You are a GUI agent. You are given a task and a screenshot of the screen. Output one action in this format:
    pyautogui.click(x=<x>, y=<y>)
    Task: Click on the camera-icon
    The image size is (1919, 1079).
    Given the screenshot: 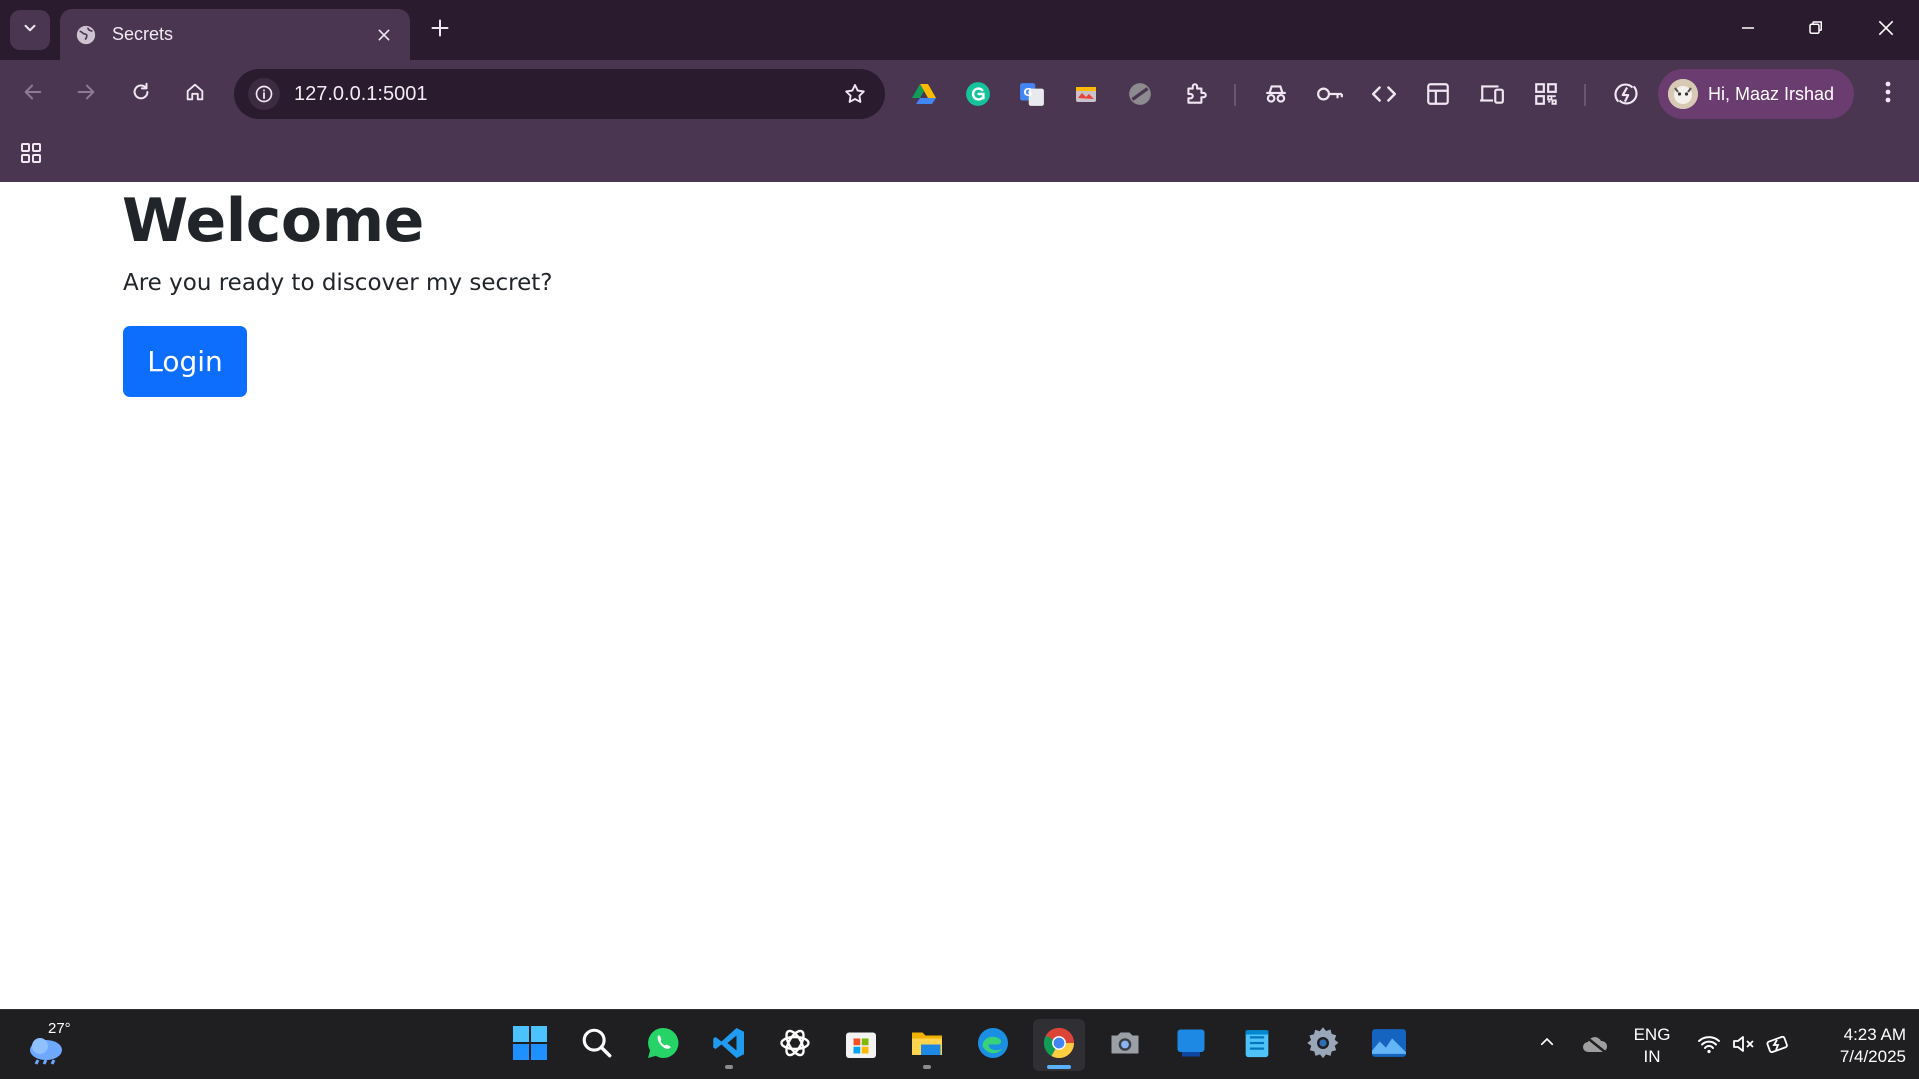 What is the action you would take?
    pyautogui.click(x=1125, y=1045)
    